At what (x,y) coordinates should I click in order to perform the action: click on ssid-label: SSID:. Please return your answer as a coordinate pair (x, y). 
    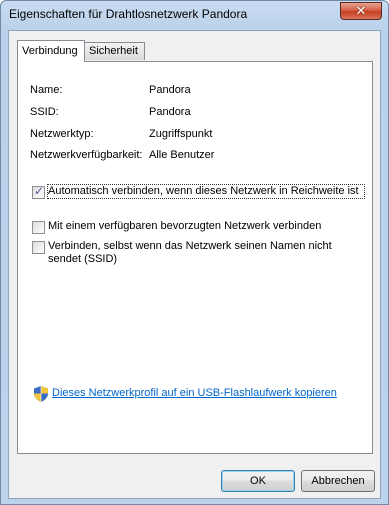
    Looking at the image, I should click on (44, 112).